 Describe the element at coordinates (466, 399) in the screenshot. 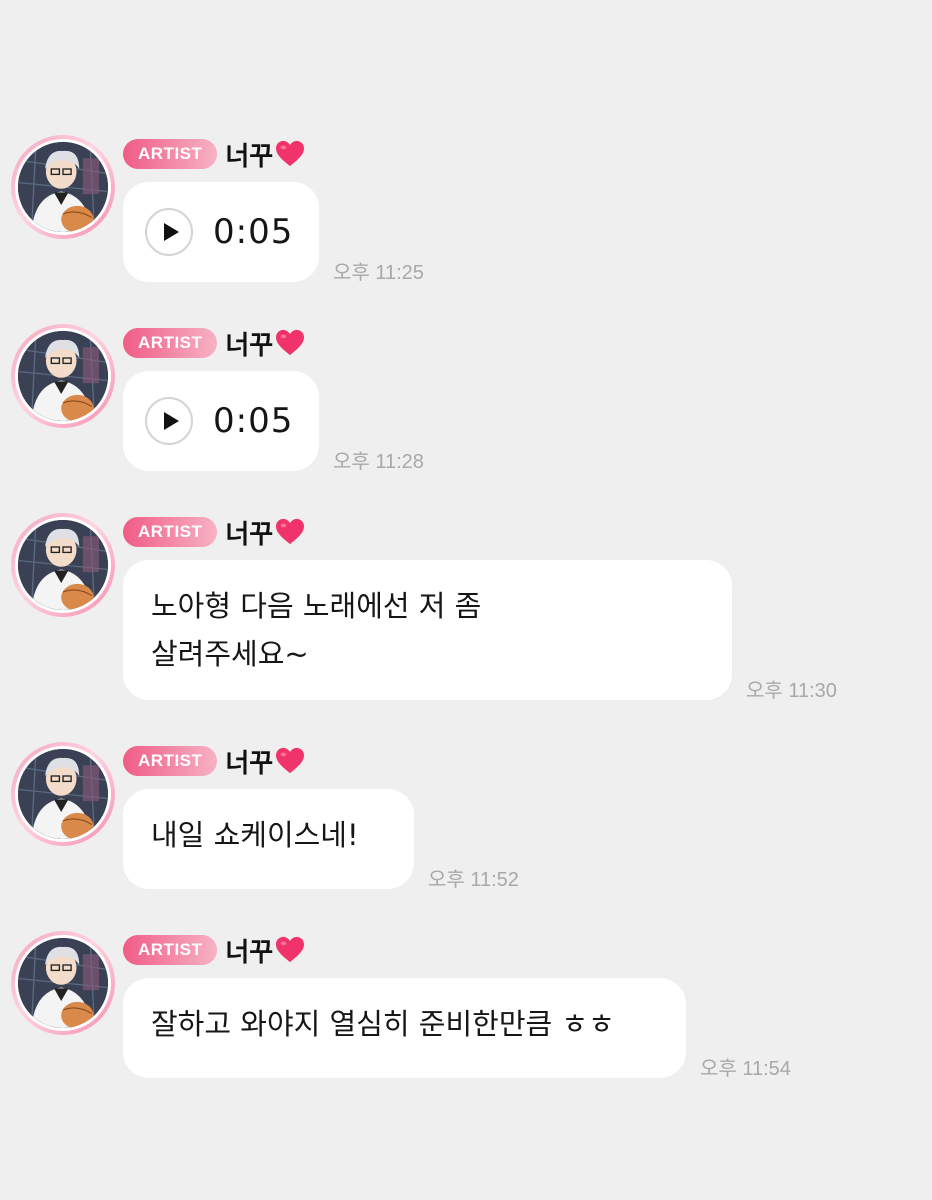

I see `chat-message: ARTIST 너꾸 0:05 오후 11:28` at that location.